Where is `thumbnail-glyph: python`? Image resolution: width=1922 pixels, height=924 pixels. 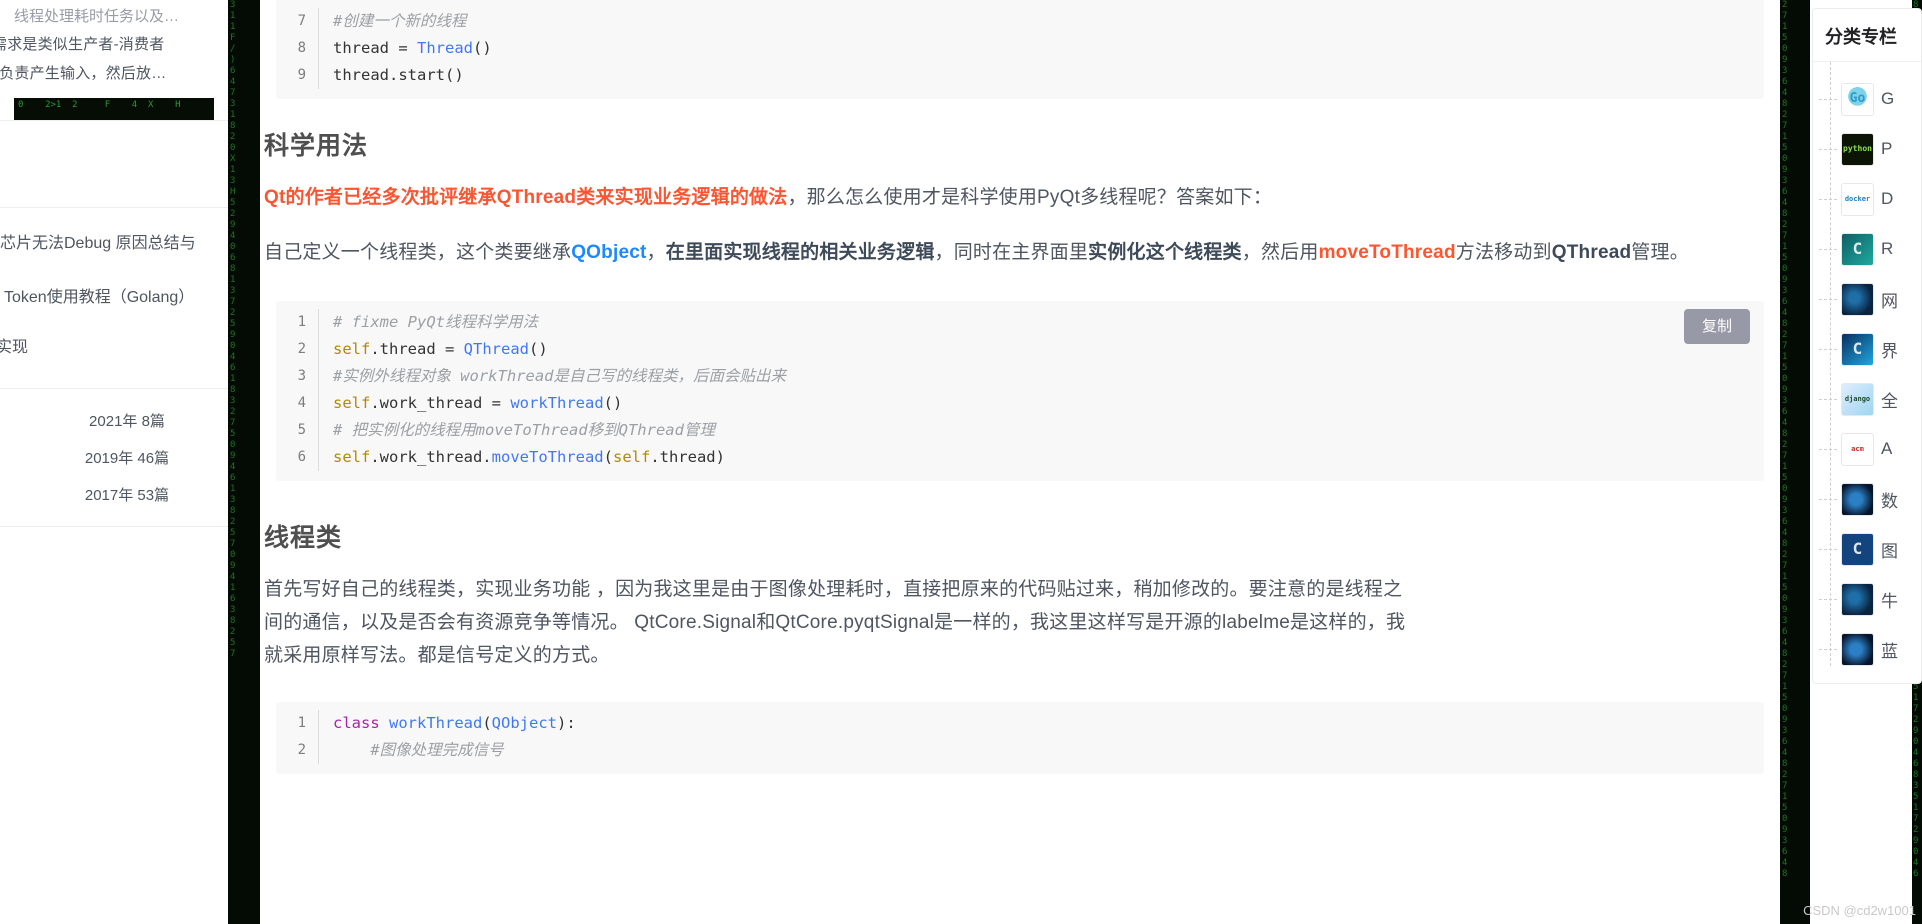 thumbnail-glyph: python is located at coordinates (1857, 148).